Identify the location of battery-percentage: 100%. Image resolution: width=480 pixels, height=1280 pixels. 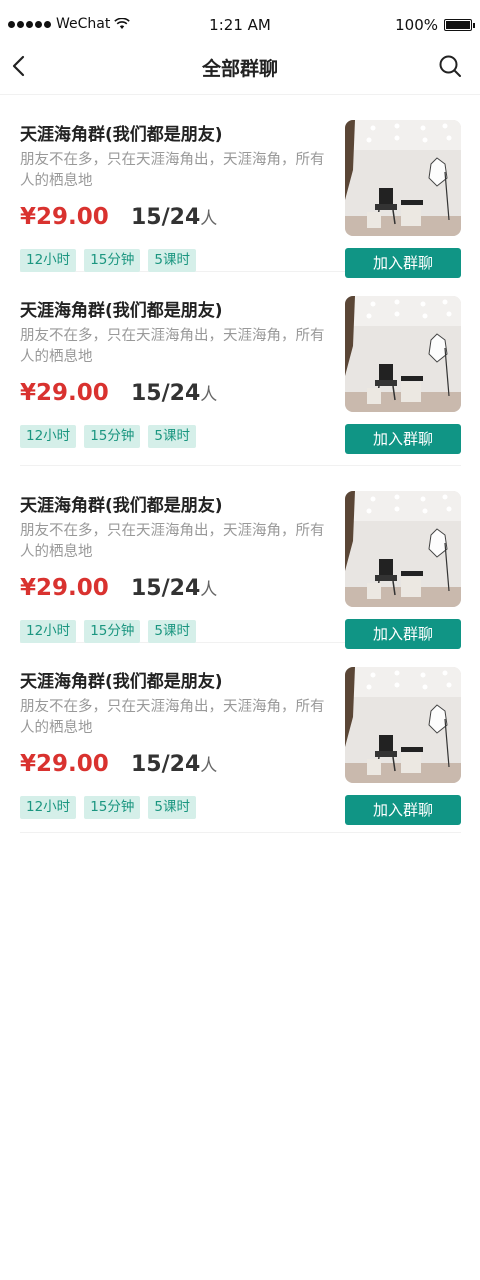
(416, 25).